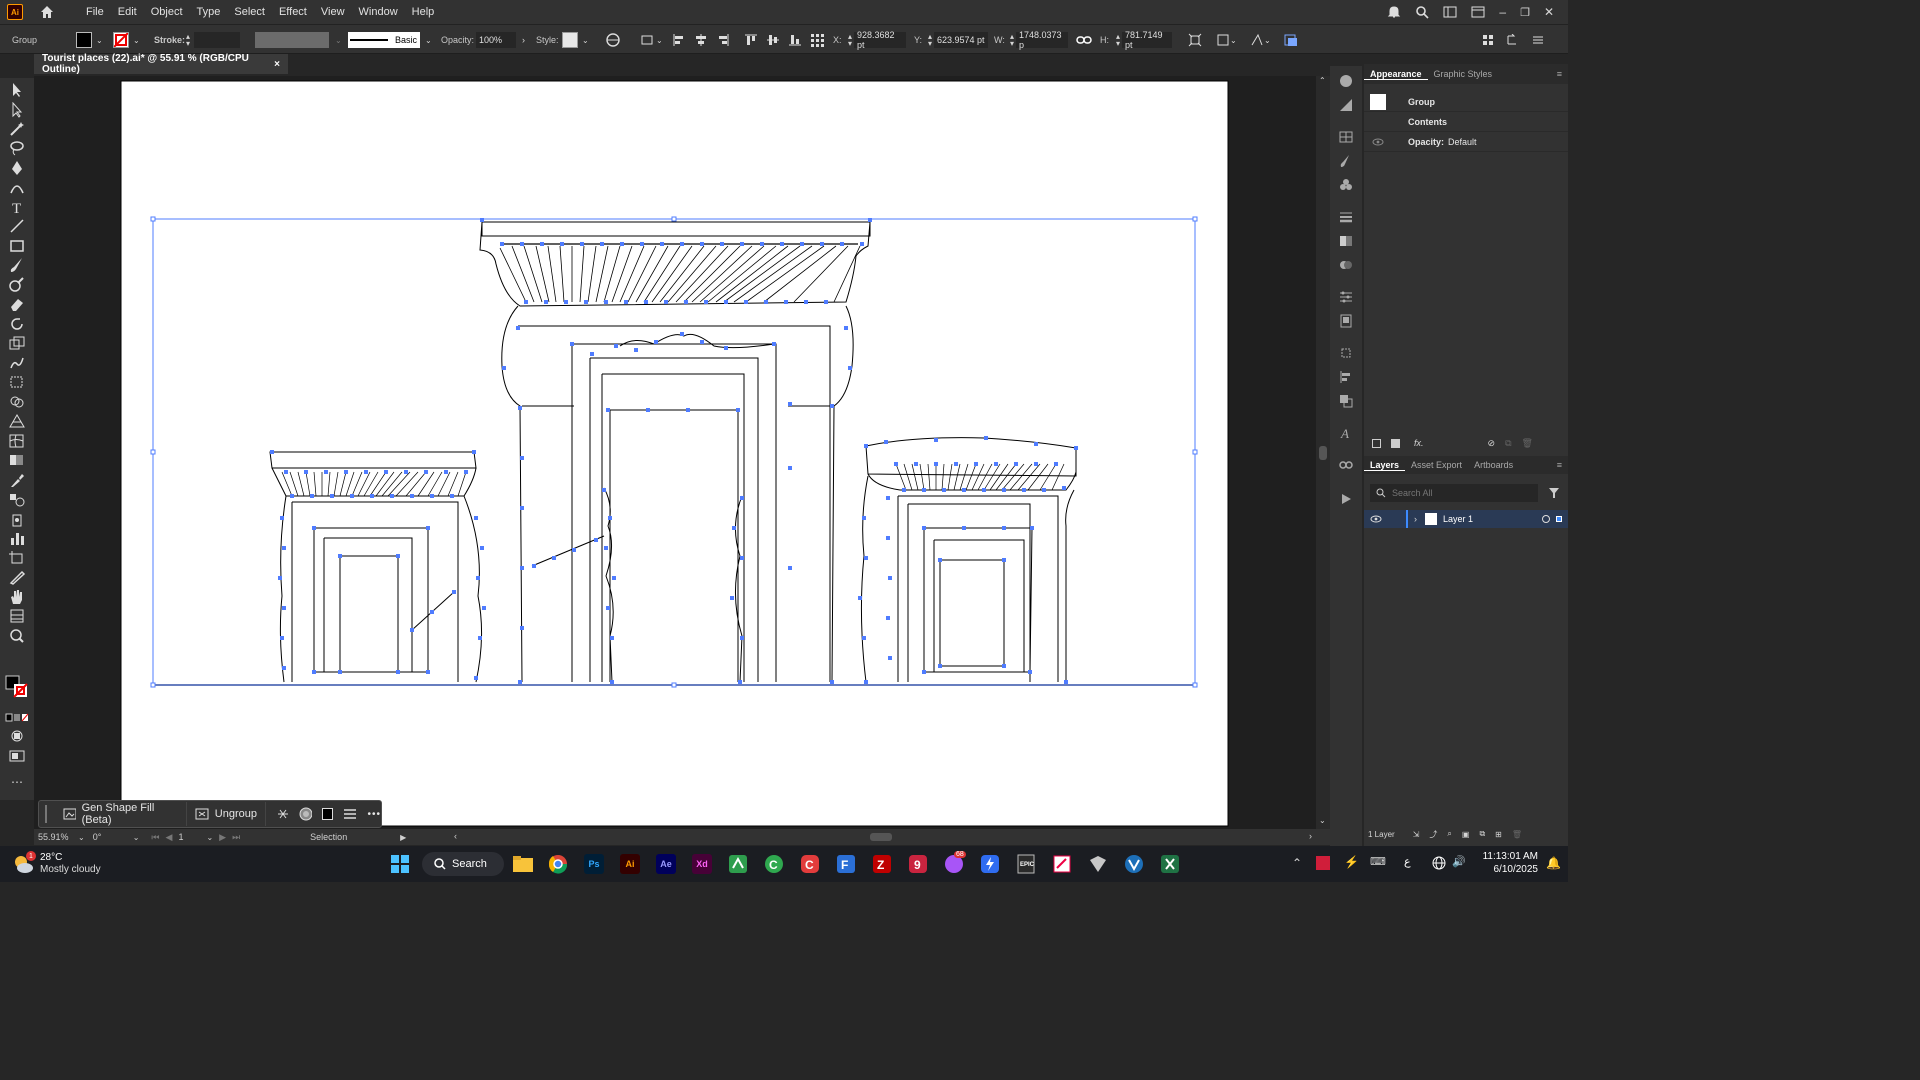 This screenshot has width=1920, height=1080. What do you see at coordinates (17, 686) in the screenshot?
I see `fill-stroke-indicator` at bounding box center [17, 686].